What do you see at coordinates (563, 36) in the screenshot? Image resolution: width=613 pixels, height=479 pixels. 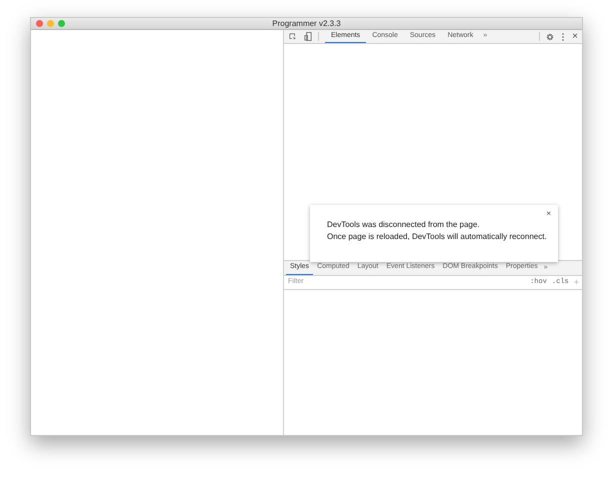 I see `more-options-icon` at bounding box center [563, 36].